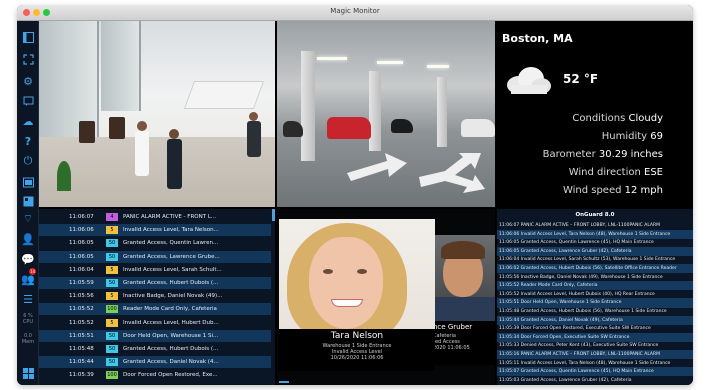 Image resolution: width=710 pixels, height=390 pixels. I want to click on lobby-floor, so click(157, 172).